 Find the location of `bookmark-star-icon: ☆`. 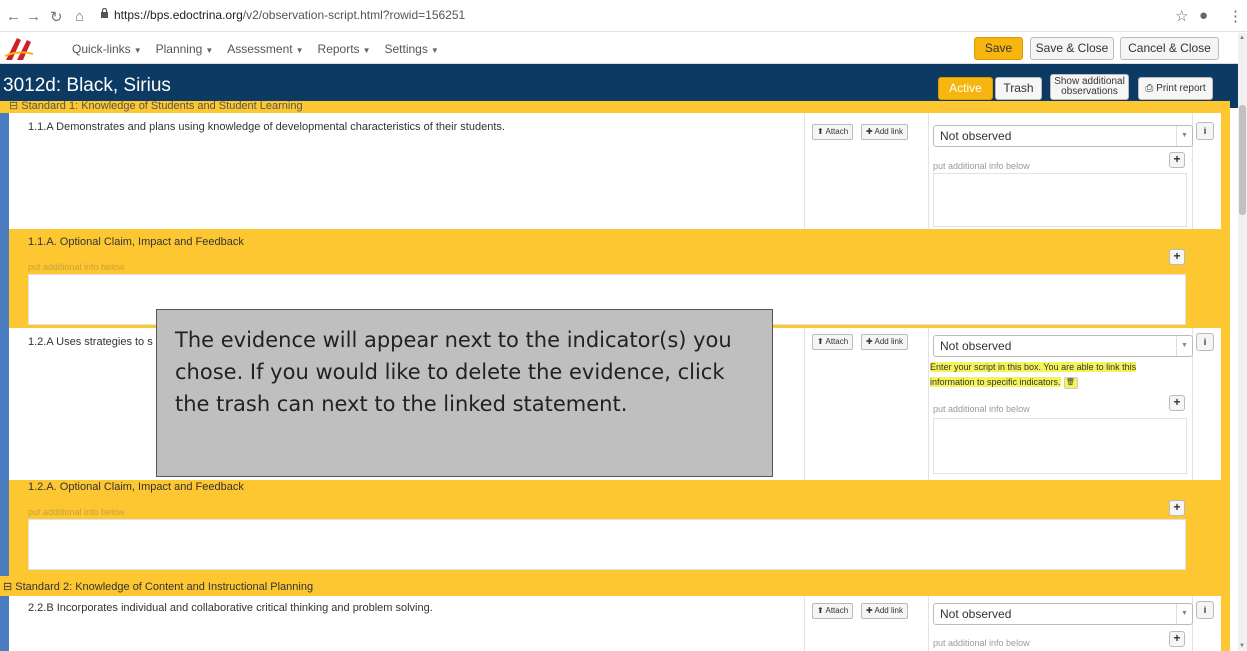

bookmark-star-icon: ☆ is located at coordinates (1181, 16).